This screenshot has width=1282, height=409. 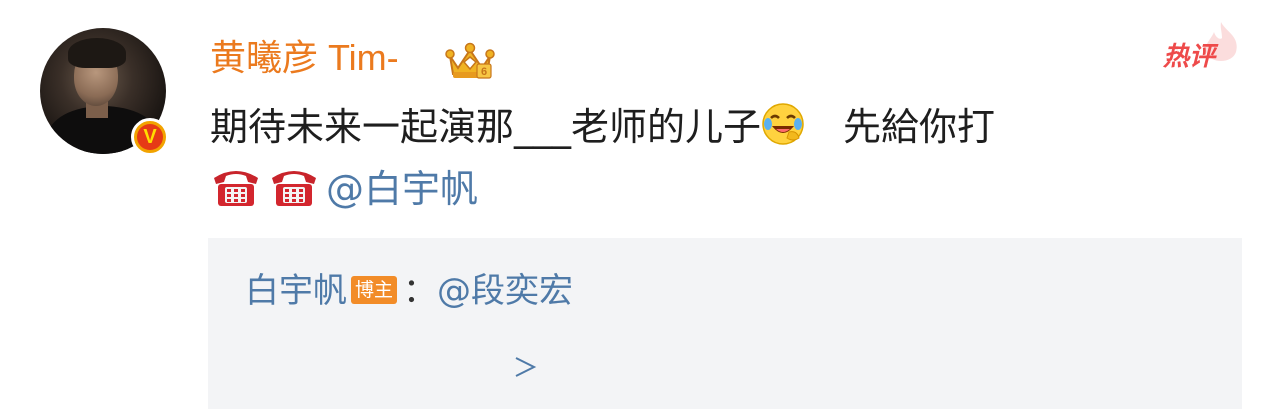 What do you see at coordinates (919, 127) in the screenshot?
I see `comment-text-line1-end: 先給你打` at bounding box center [919, 127].